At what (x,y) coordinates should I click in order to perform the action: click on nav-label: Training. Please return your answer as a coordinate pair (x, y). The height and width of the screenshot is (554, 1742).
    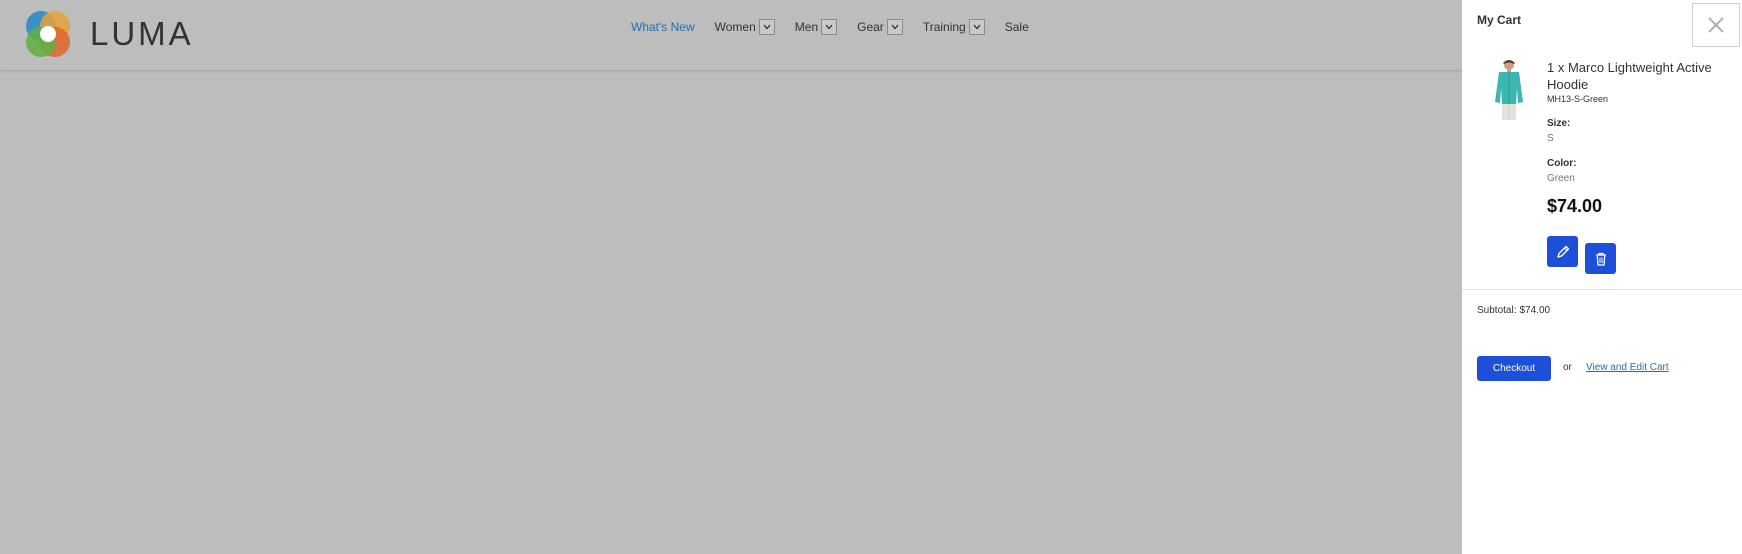
    Looking at the image, I should click on (944, 27).